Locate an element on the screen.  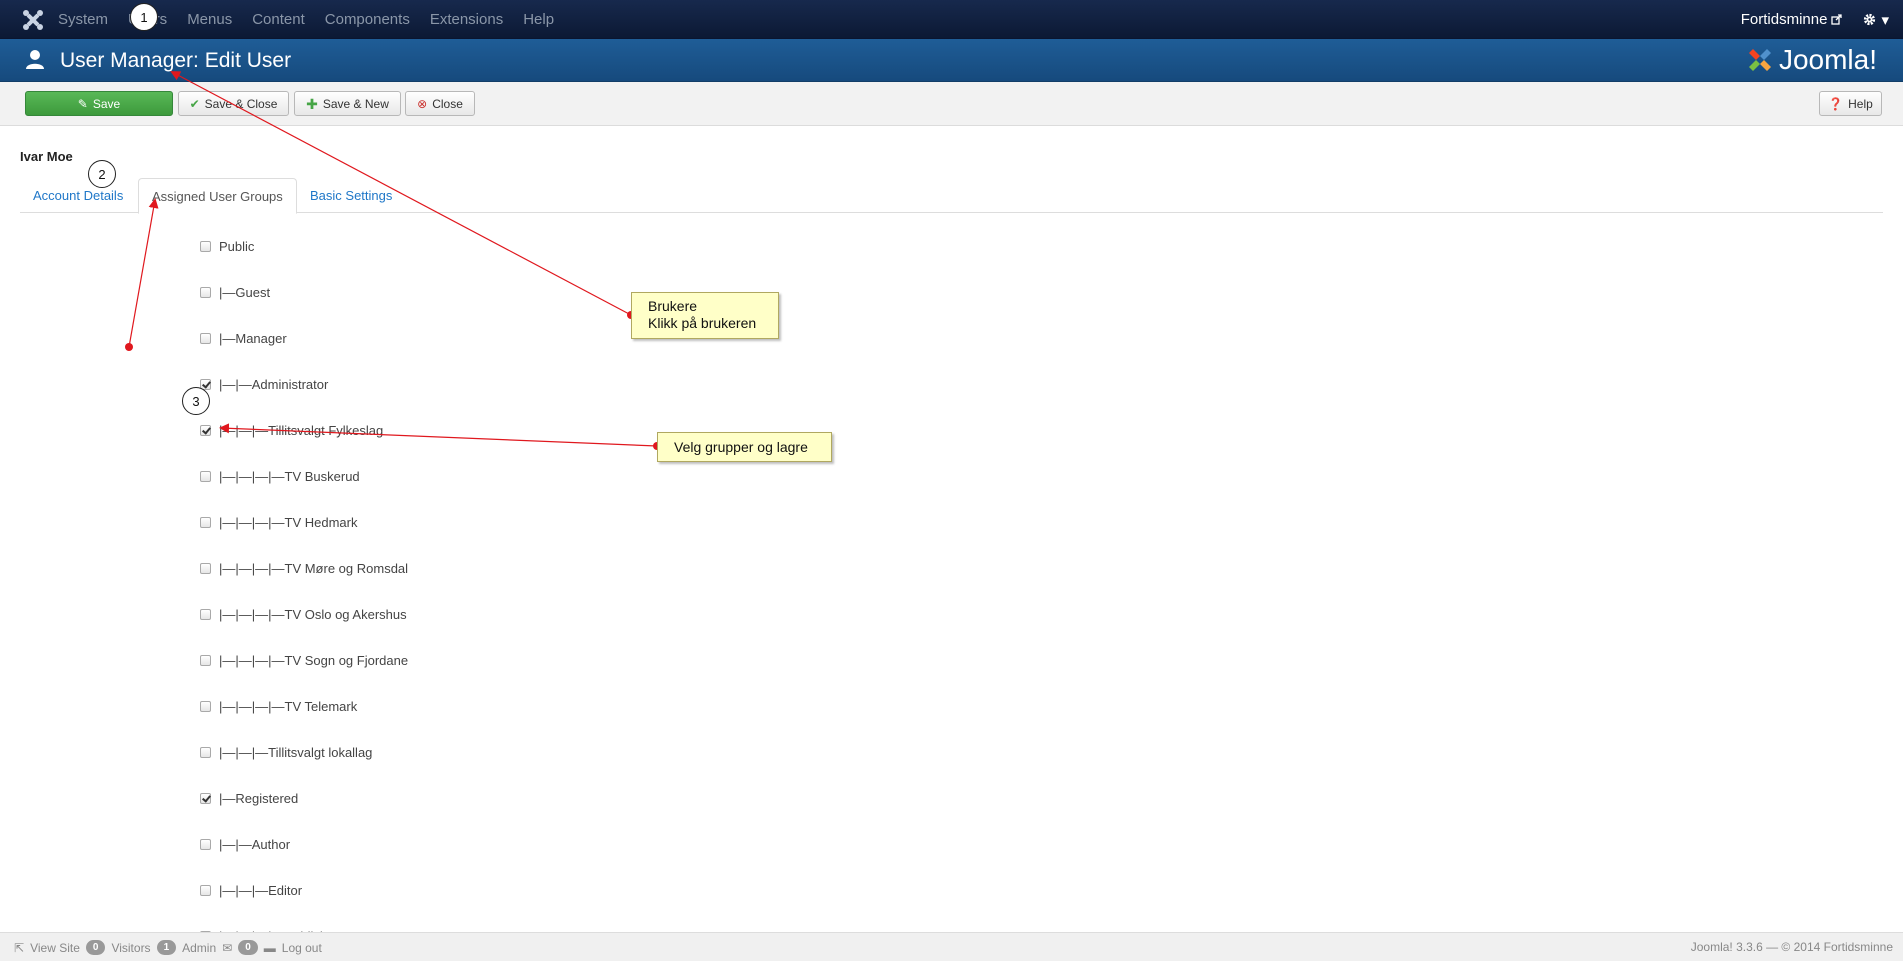
admin-label: Admin is located at coordinates (199, 947).